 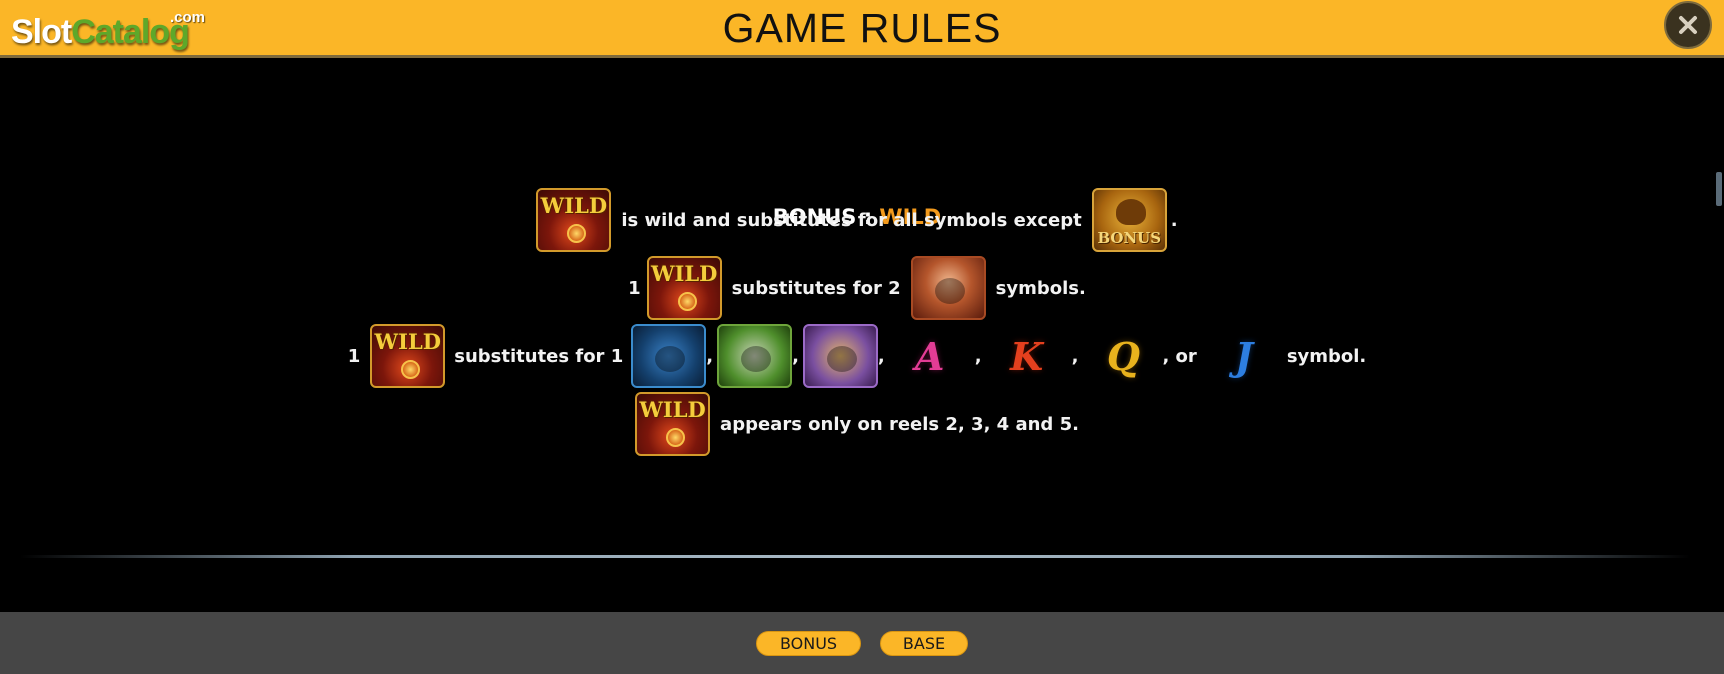 What do you see at coordinates (1243, 356) in the screenshot?
I see `card-j-symbol-icon: J` at bounding box center [1243, 356].